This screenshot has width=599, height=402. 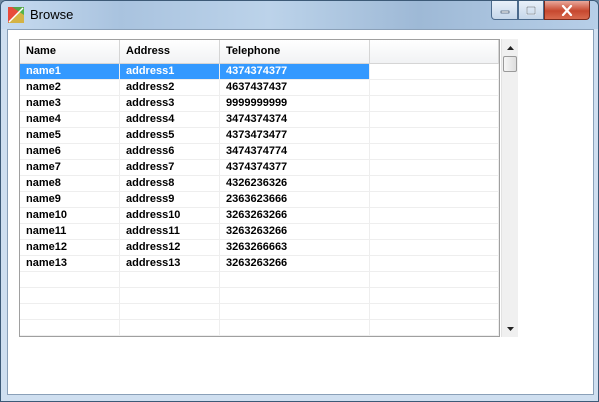 I want to click on cell-address: address2, so click(x=170, y=87).